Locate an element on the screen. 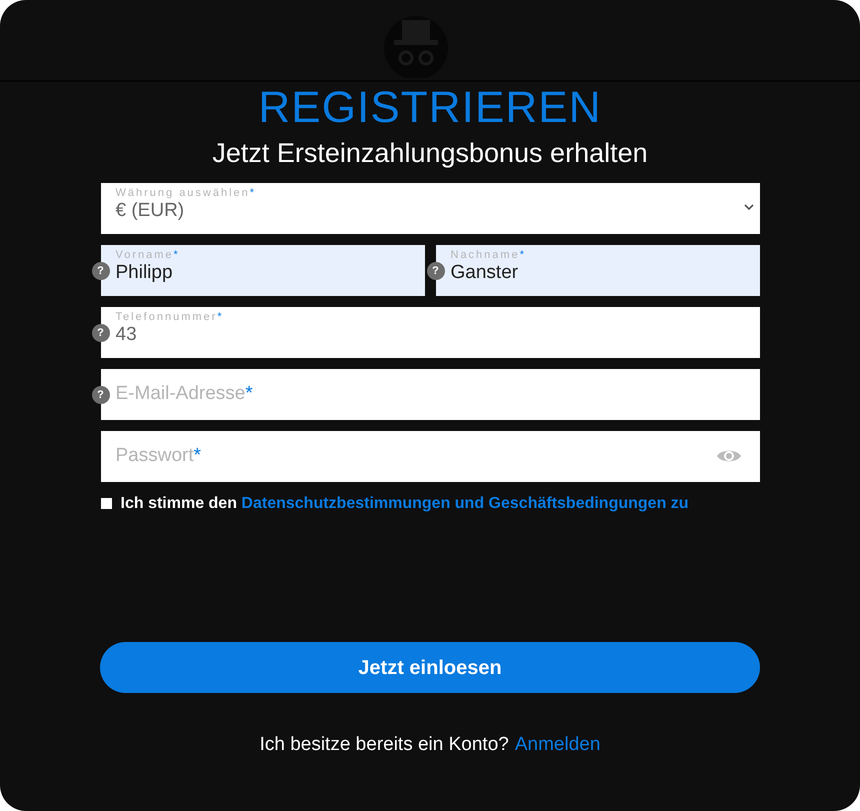  field-label: Vorname* is located at coordinates (148, 255).